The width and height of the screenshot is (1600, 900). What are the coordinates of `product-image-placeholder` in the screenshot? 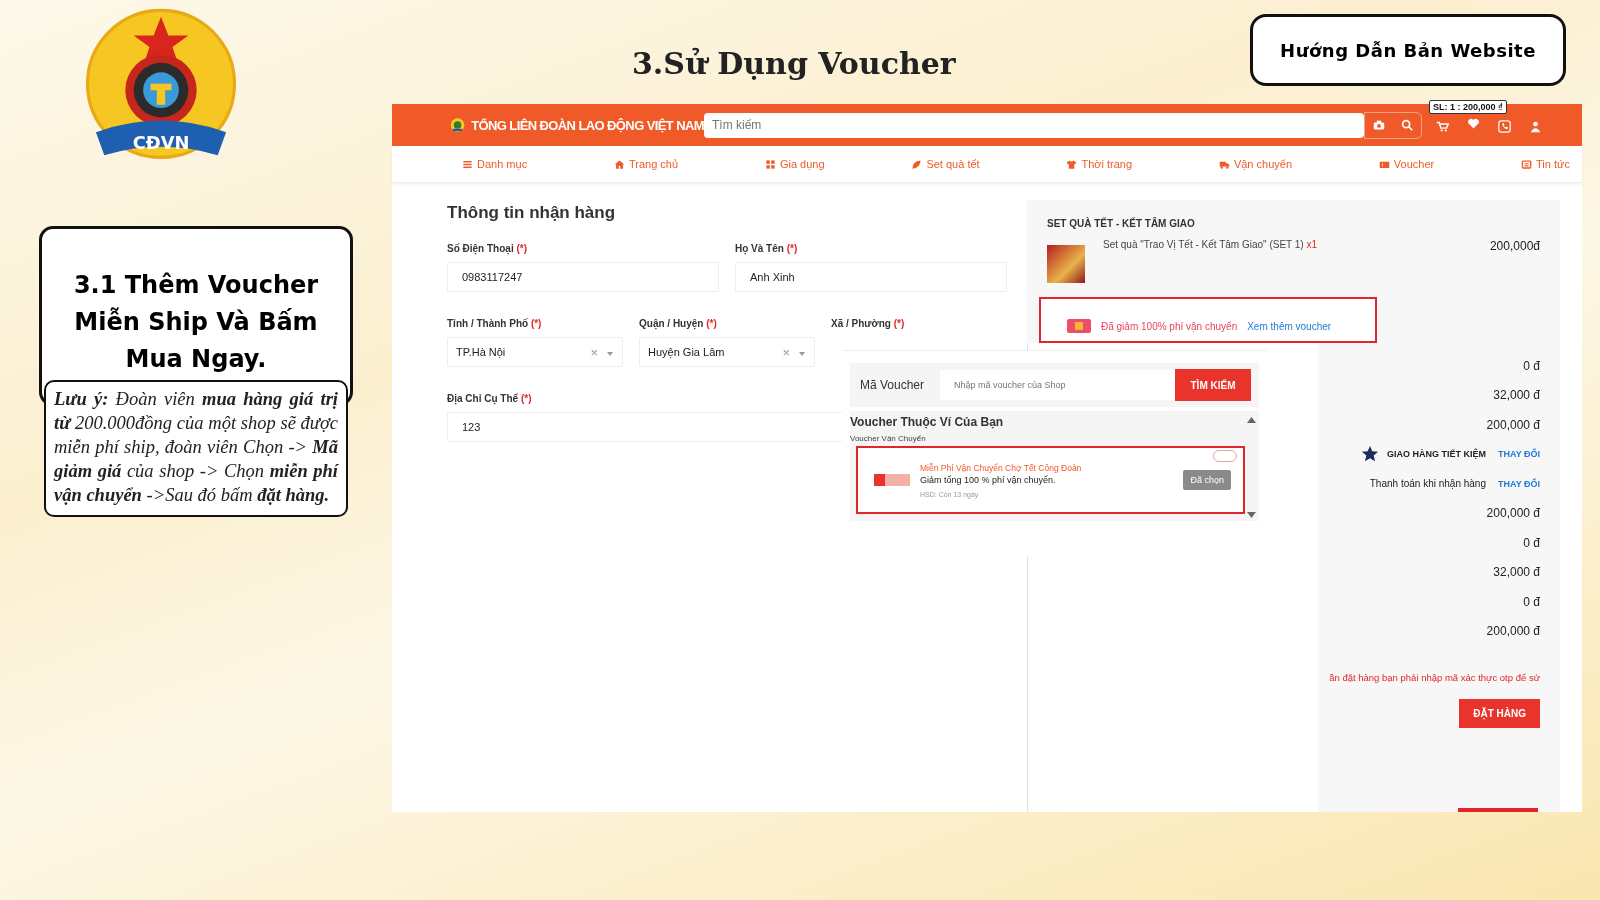 It's located at (1066, 264).